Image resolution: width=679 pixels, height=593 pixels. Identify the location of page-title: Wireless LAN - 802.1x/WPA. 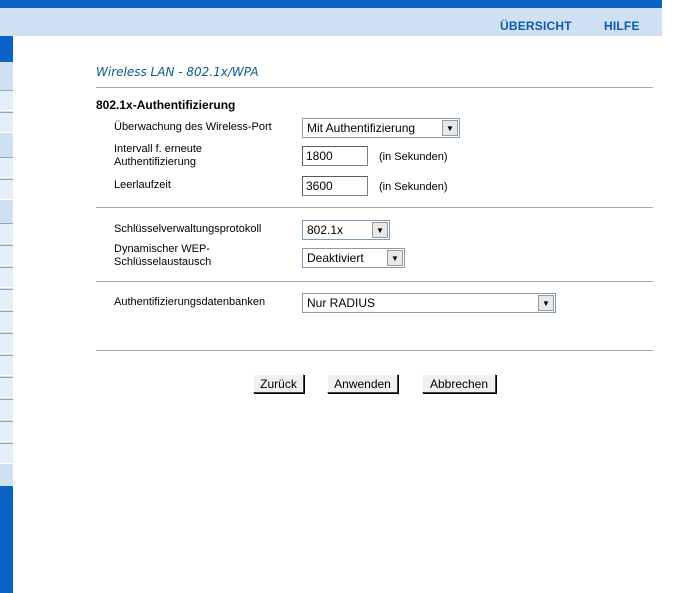
(177, 72).